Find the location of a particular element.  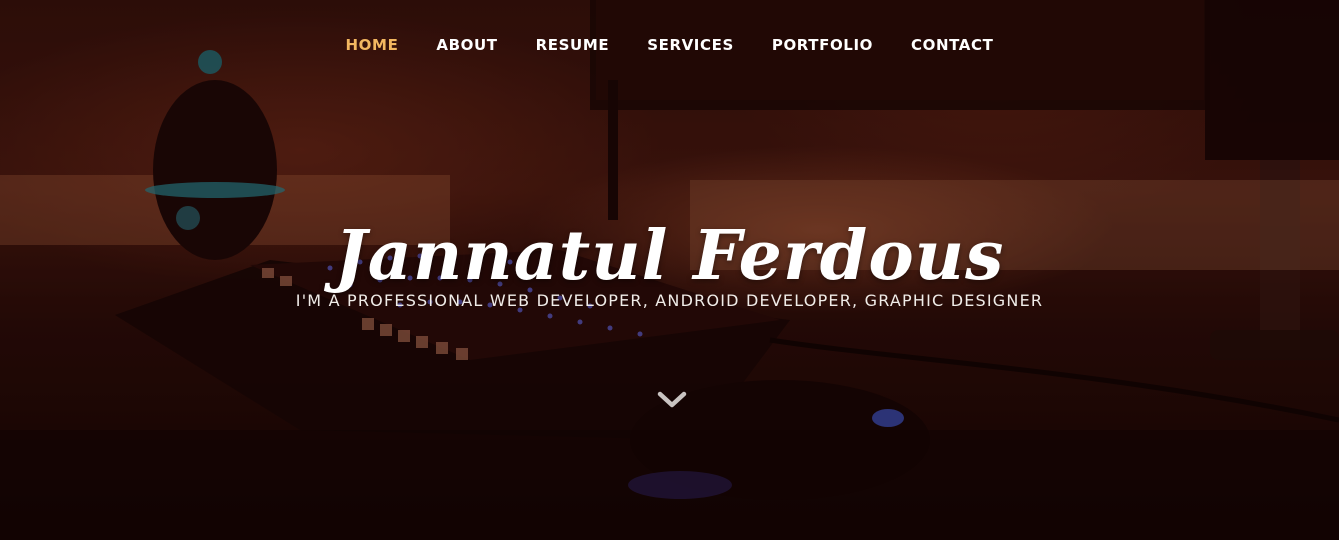

nav-link-about: ABOUT is located at coordinates (466, 45).